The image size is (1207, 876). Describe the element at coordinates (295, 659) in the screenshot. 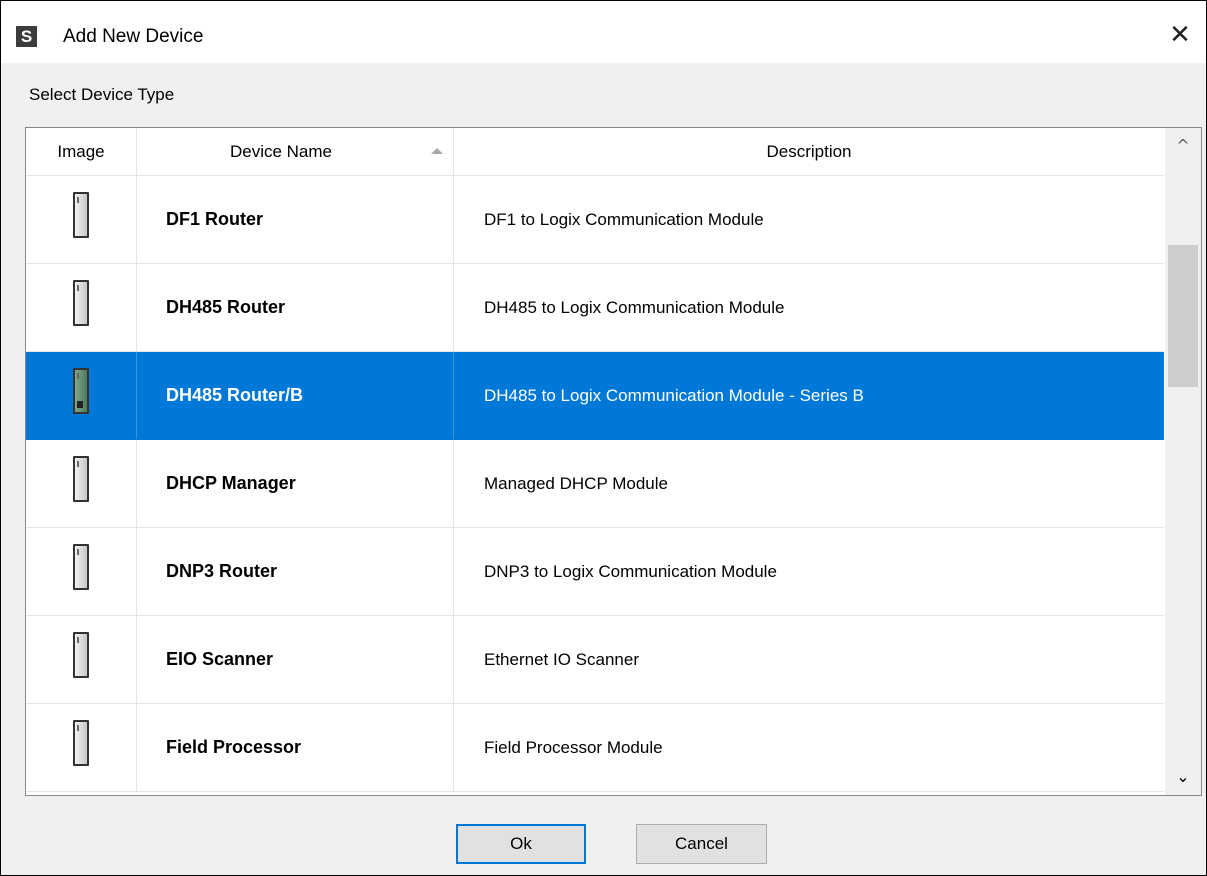

I see `device-name: EIO Scanner` at that location.